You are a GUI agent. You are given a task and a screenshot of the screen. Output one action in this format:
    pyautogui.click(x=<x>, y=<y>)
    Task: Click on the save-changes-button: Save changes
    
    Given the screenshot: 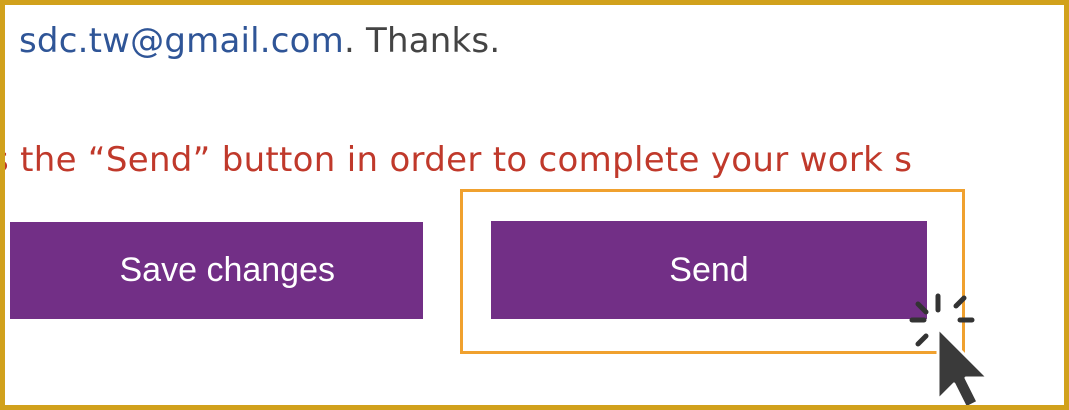 What is the action you would take?
    pyautogui.click(x=216, y=270)
    